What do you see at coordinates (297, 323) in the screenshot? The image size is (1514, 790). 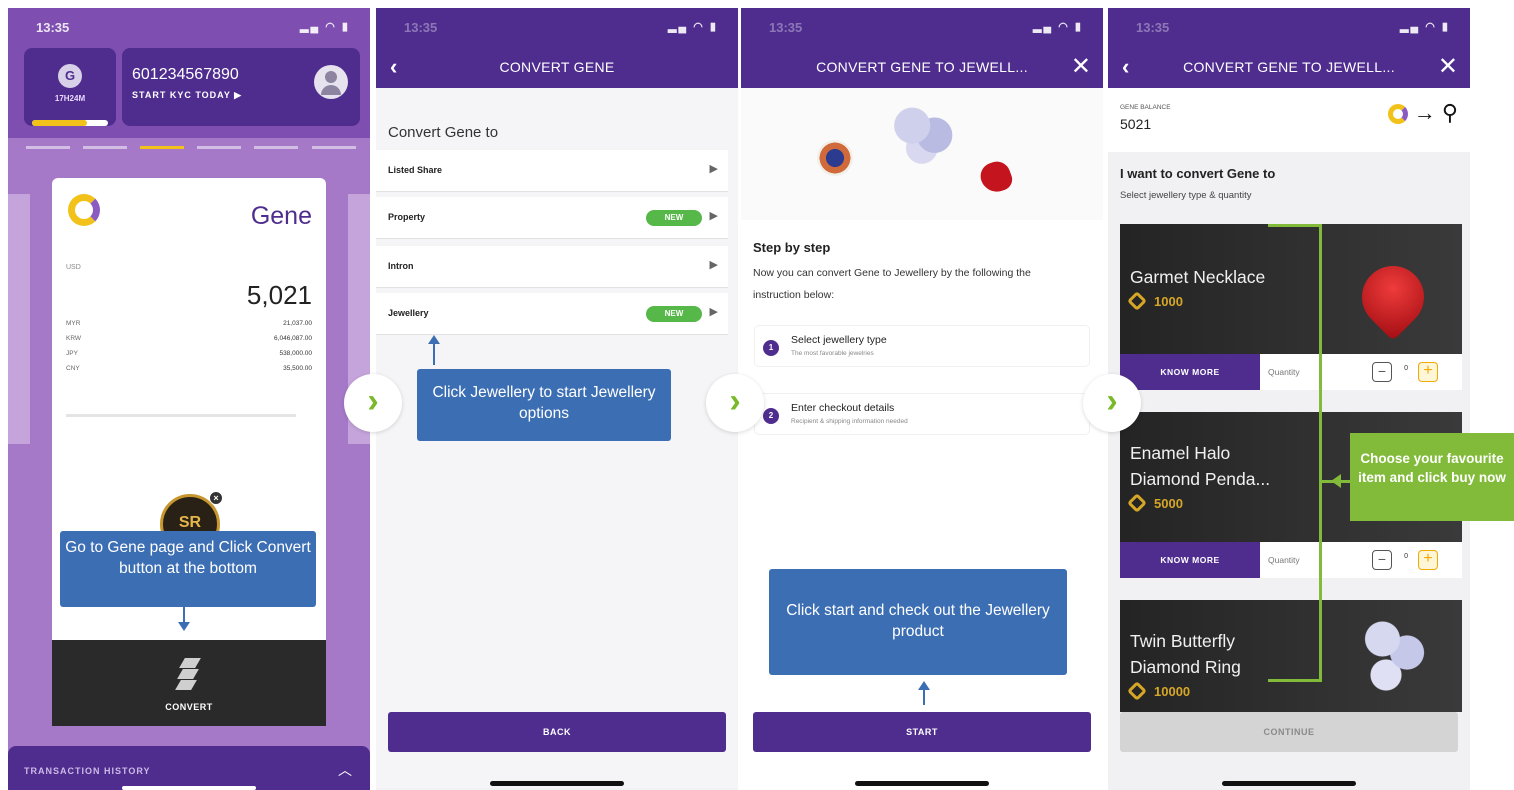 I see `rate-value: 21,037.00` at bounding box center [297, 323].